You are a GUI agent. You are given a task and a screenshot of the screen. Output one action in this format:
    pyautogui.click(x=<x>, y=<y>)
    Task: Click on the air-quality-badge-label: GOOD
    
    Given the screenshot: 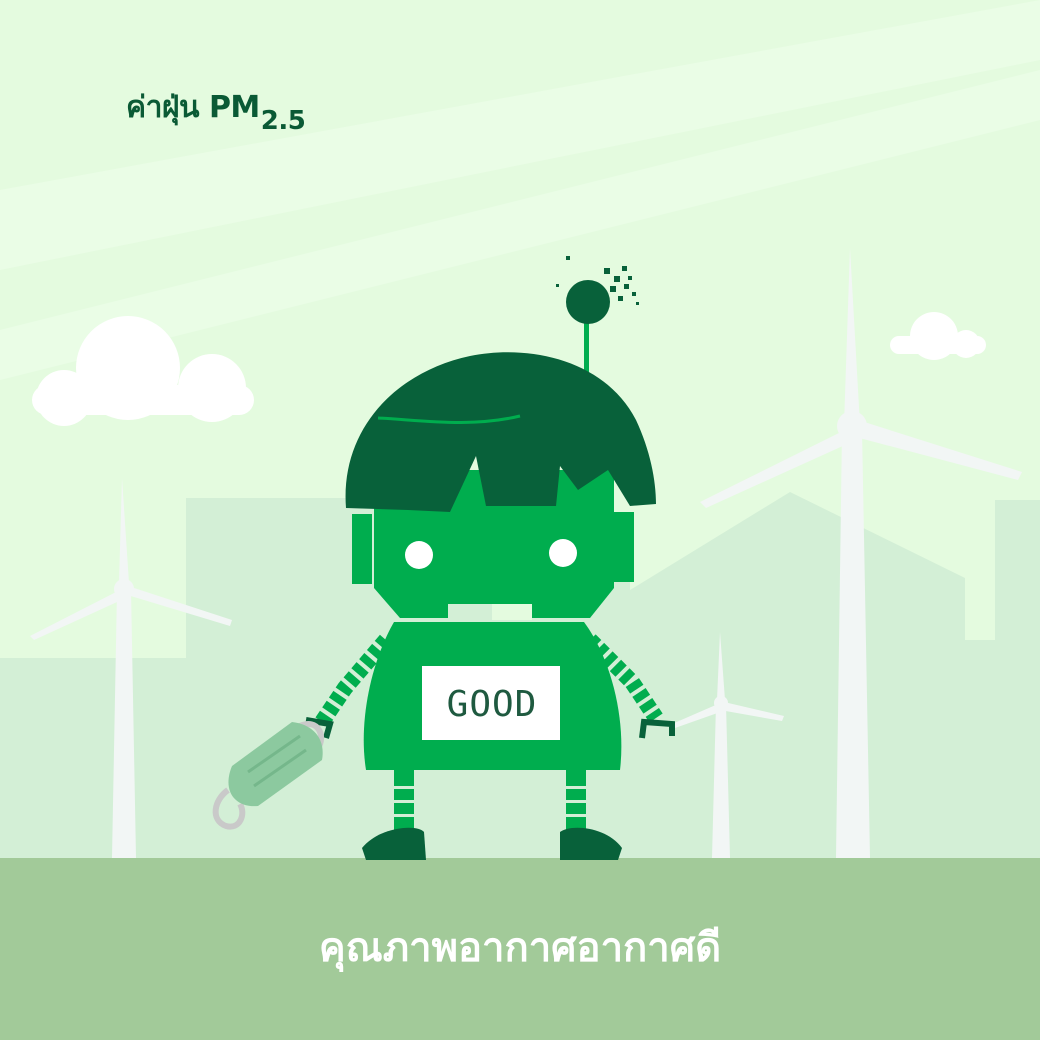 What is the action you would take?
    pyautogui.click(x=492, y=704)
    